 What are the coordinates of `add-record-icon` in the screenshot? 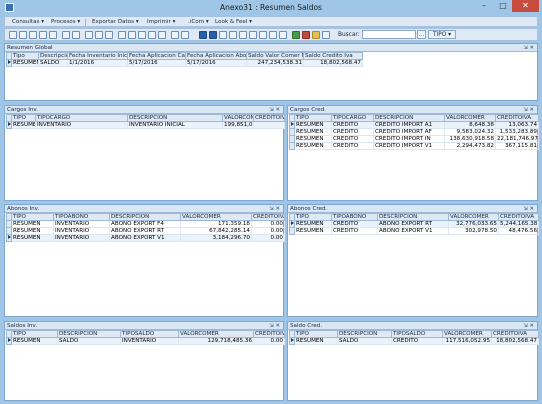 It's located at (263, 35).